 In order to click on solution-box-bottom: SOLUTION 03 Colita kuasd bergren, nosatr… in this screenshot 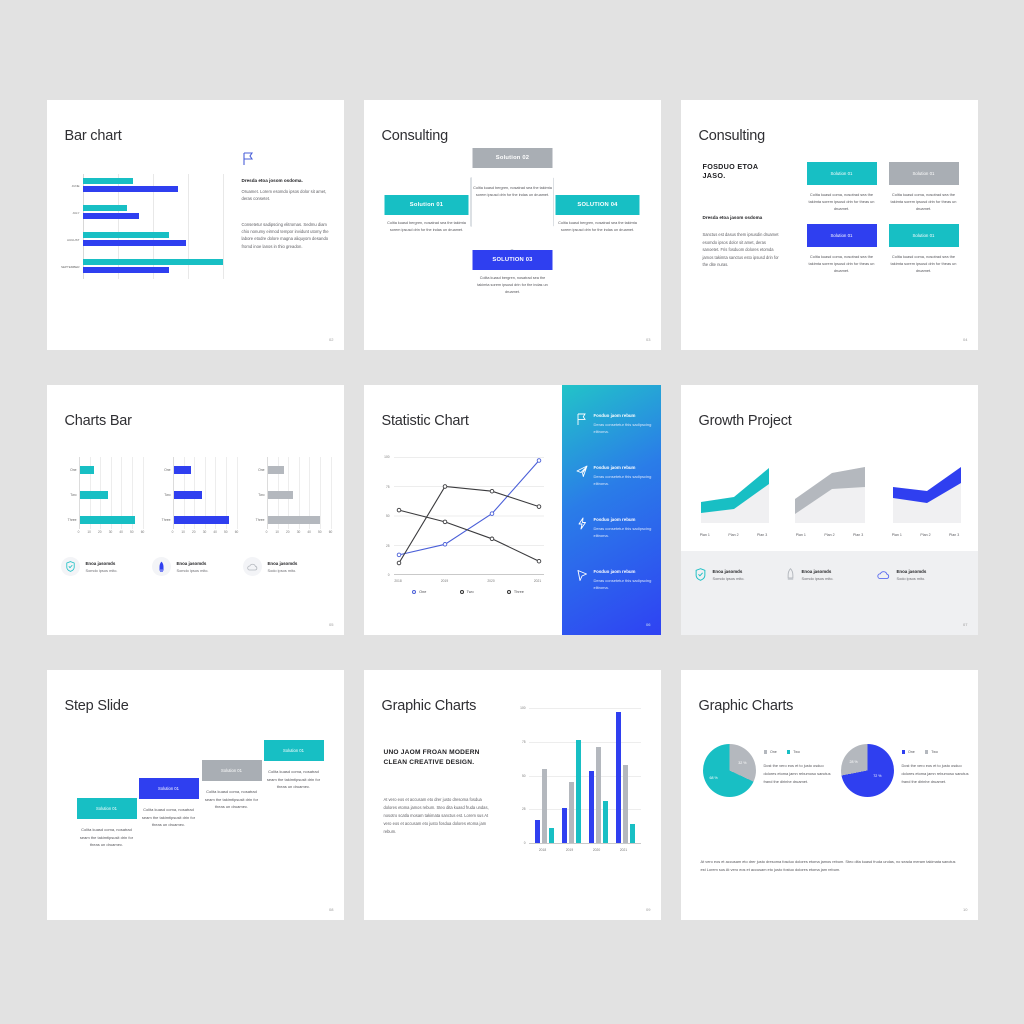, I will do `click(512, 273)`.